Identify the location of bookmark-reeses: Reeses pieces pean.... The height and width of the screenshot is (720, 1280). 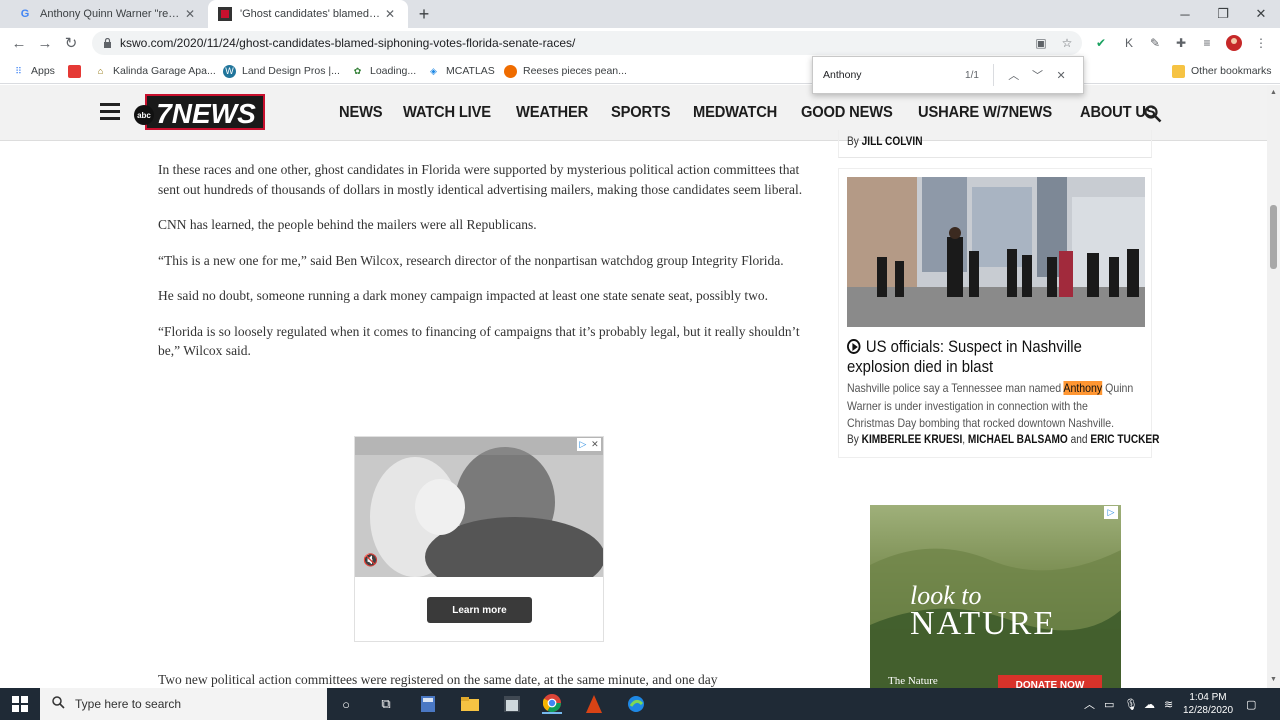
(565, 71).